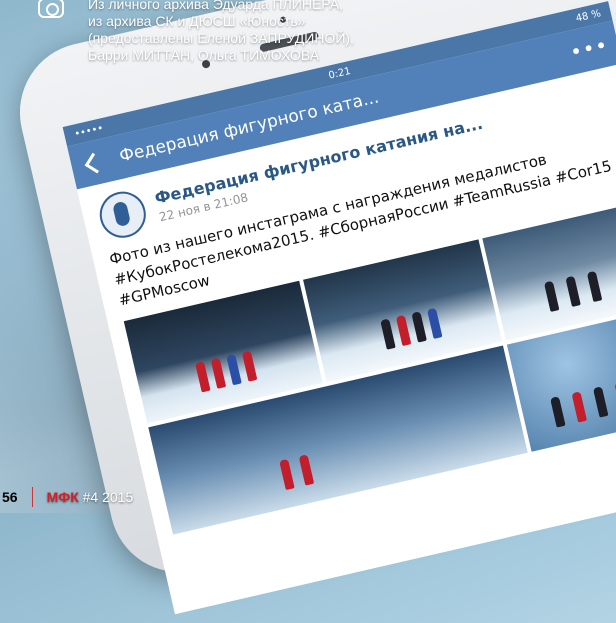 Image resolution: width=616 pixels, height=623 pixels. I want to click on battery-level: 48 %, so click(588, 16).